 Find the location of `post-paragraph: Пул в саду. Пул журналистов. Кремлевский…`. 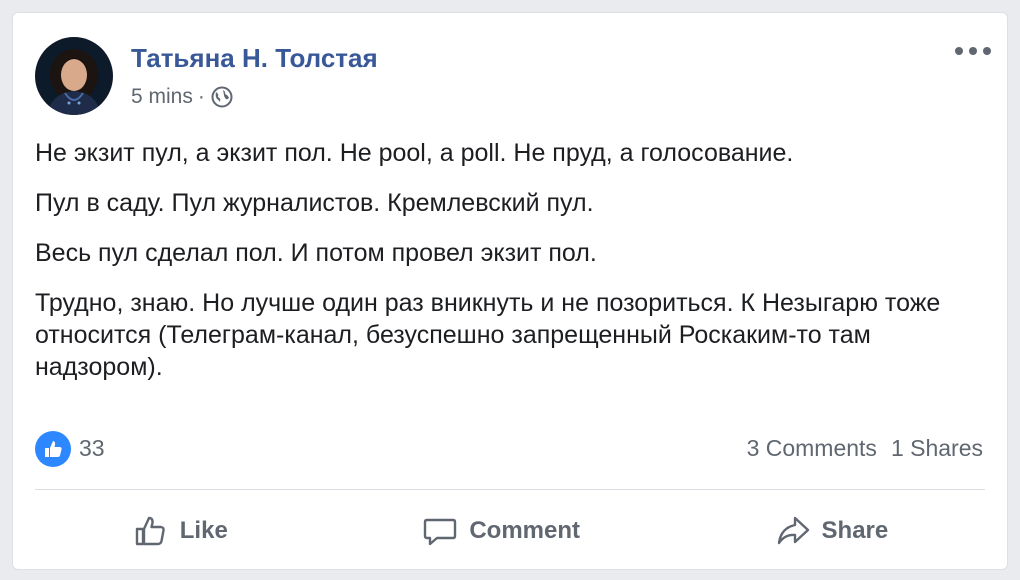

post-paragraph: Пул в саду. Пул журналистов. Кремлевский… is located at coordinates (314, 203).